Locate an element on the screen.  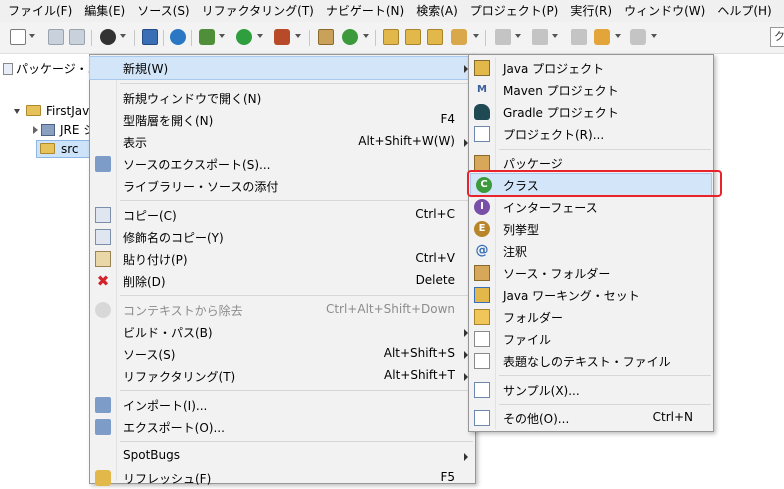
new-class-icon is located at coordinates (350, 37).